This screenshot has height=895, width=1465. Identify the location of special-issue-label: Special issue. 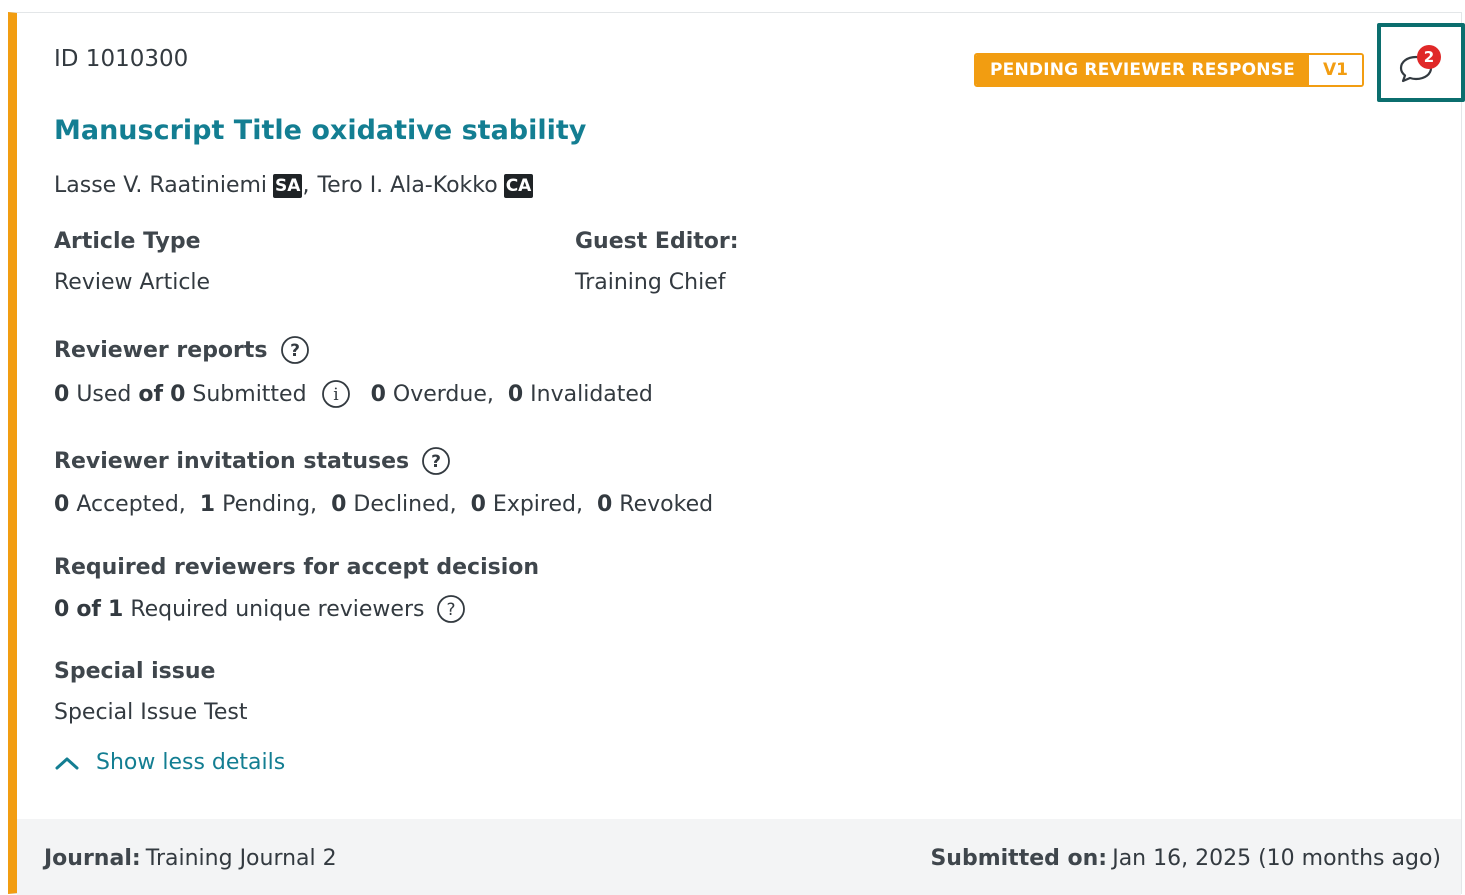
(135, 671).